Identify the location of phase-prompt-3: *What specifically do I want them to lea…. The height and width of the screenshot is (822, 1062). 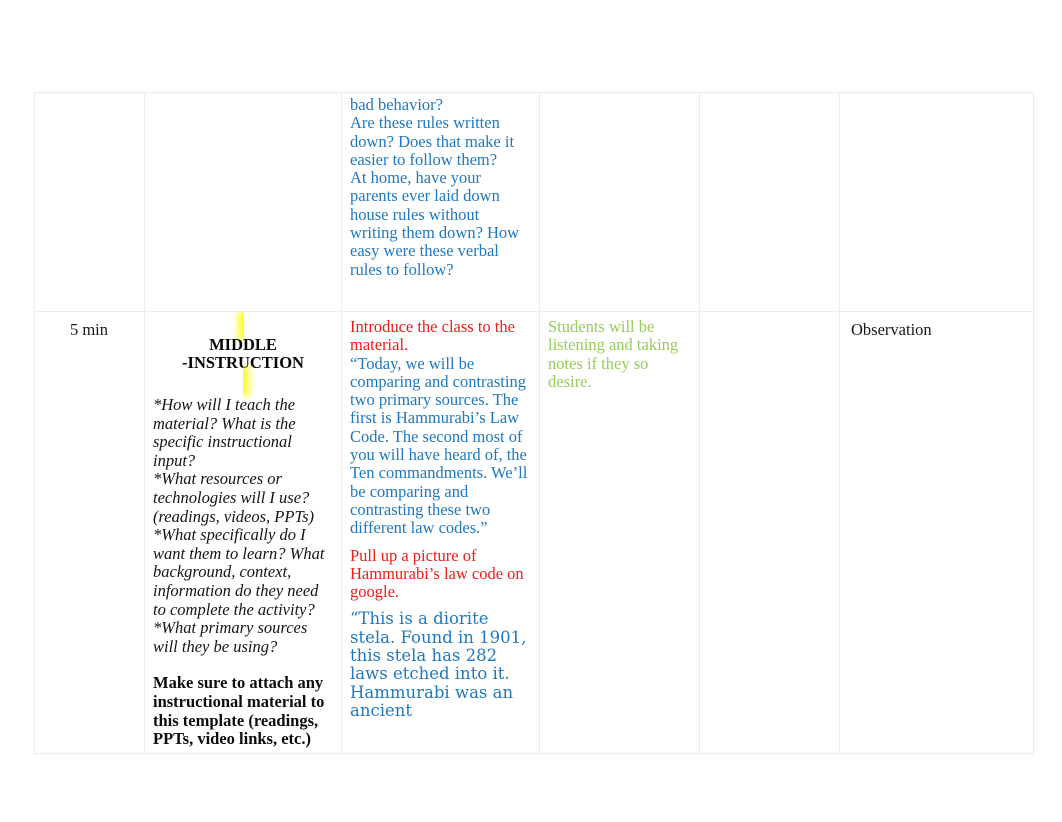
(239, 572).